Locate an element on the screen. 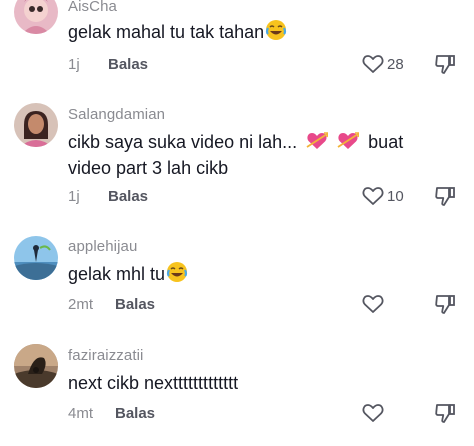 This screenshot has width=474, height=446. comment-username: Salangdamian is located at coordinates (116, 114).